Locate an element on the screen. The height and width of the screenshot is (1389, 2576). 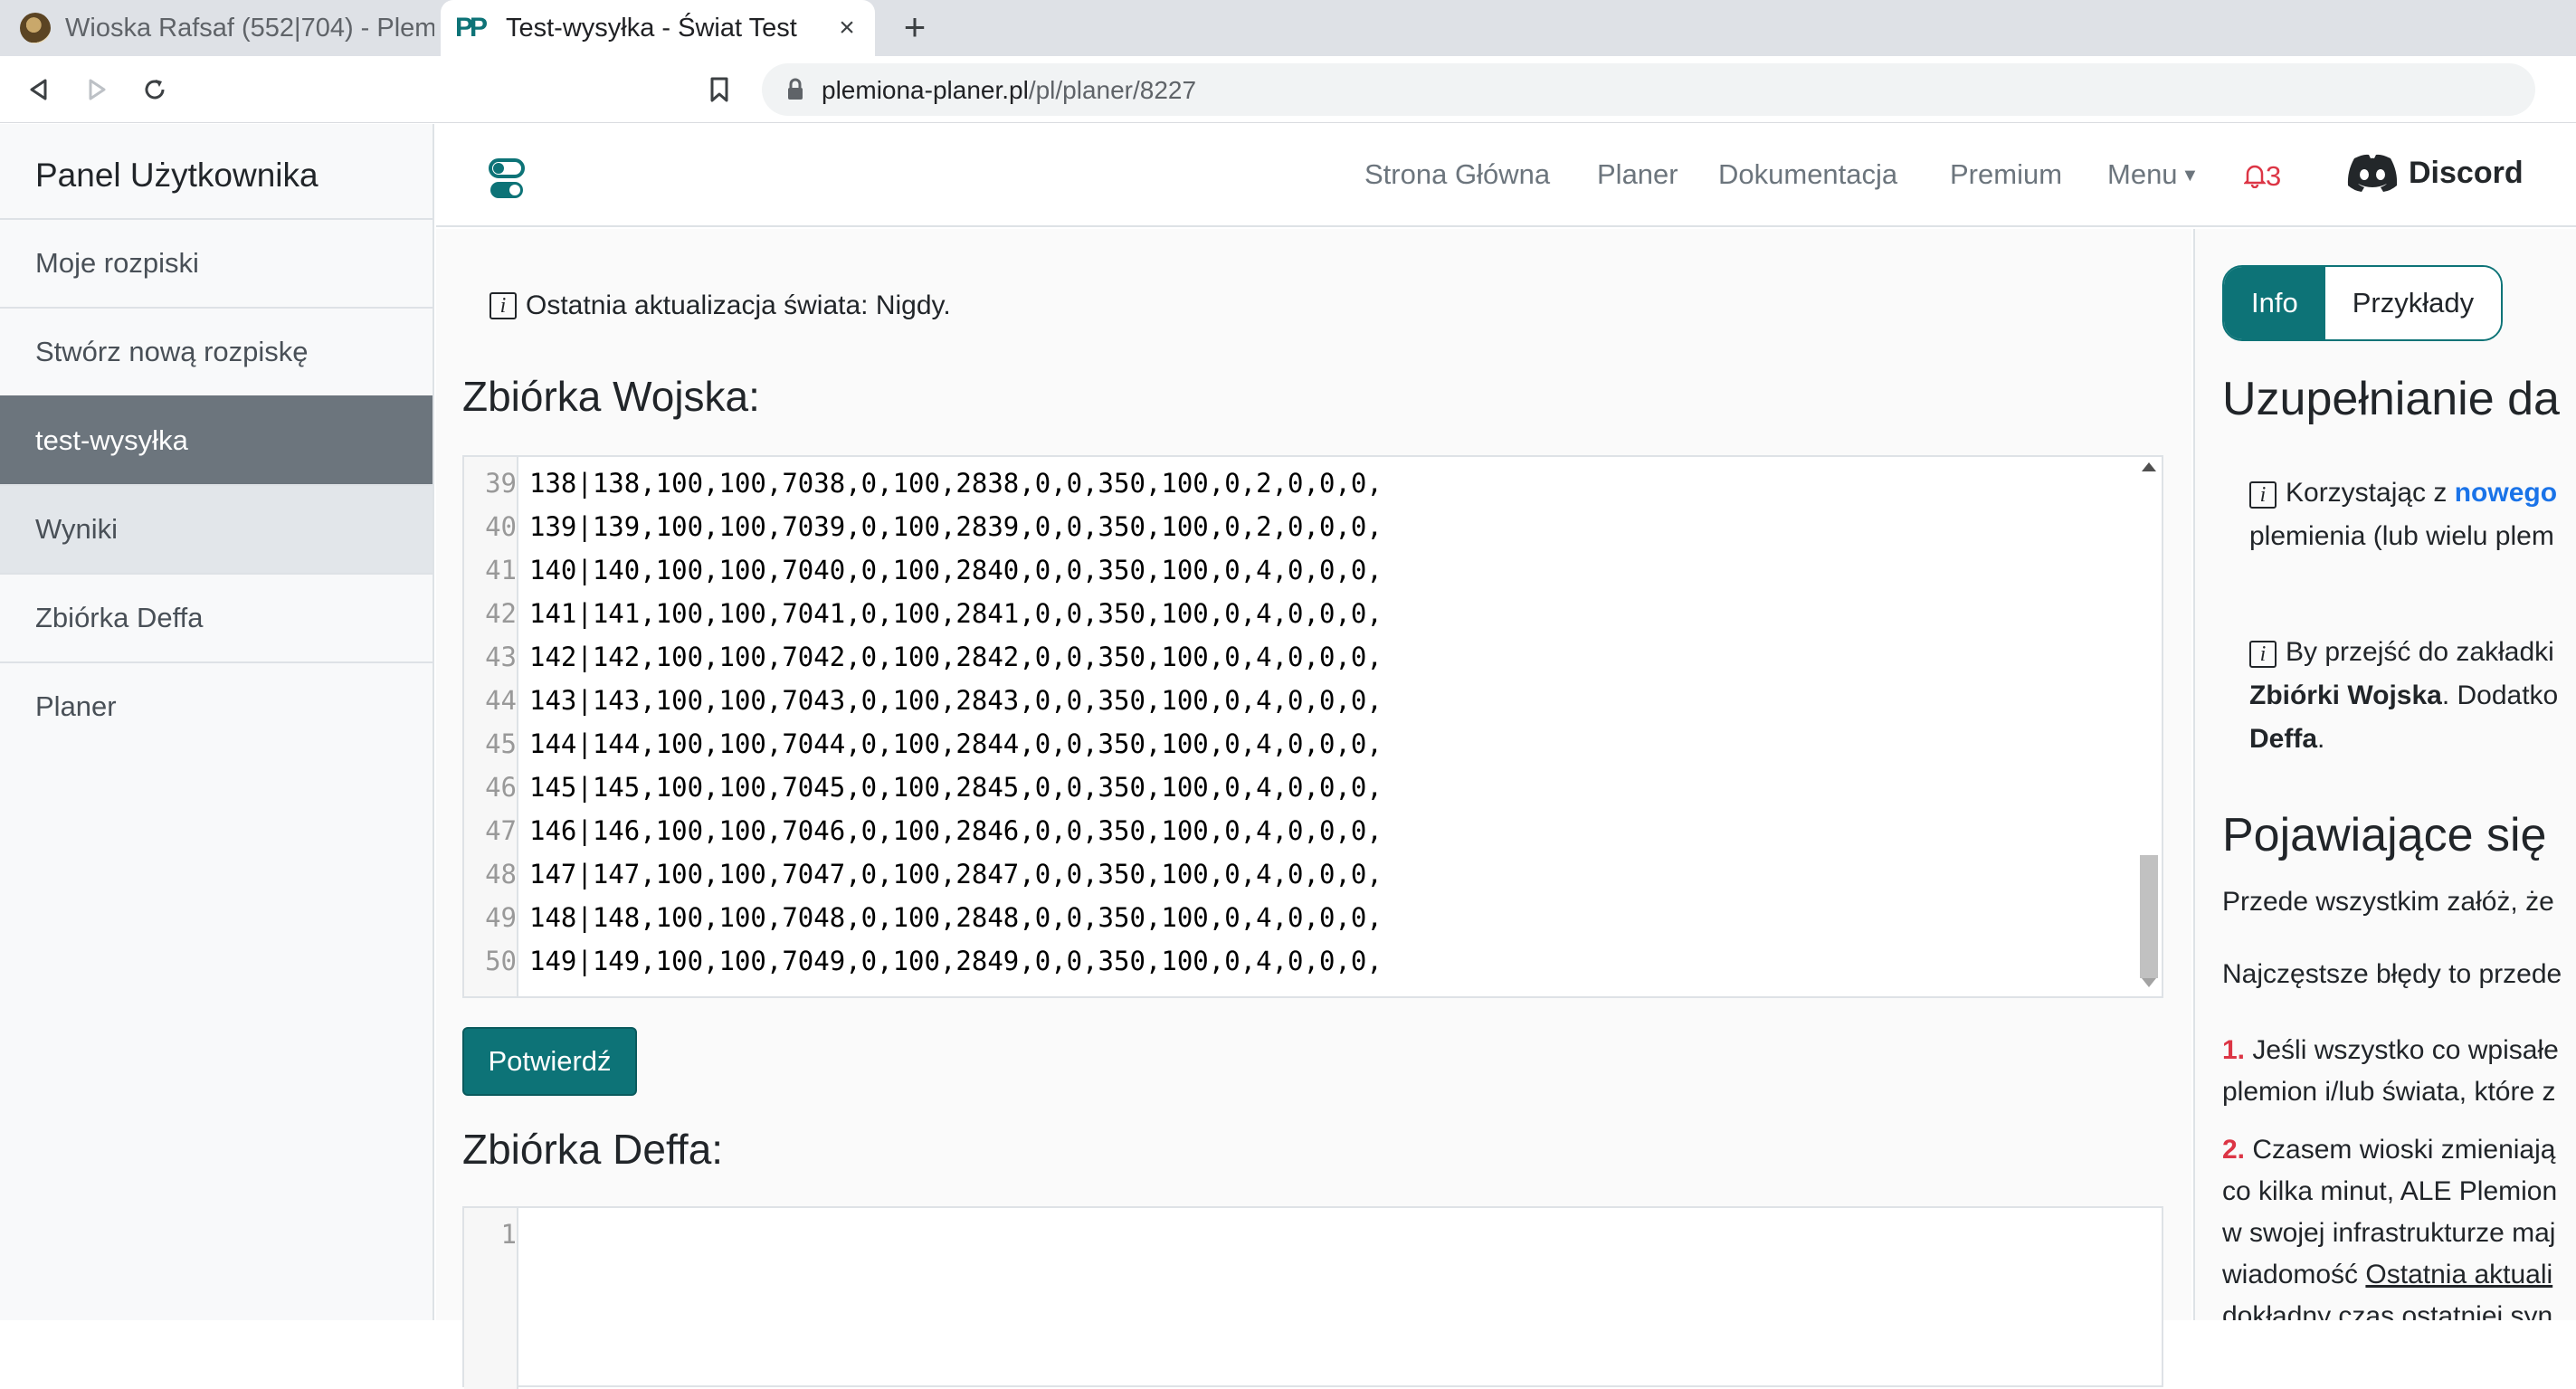
back-arrow-icon is located at coordinates (39, 90).